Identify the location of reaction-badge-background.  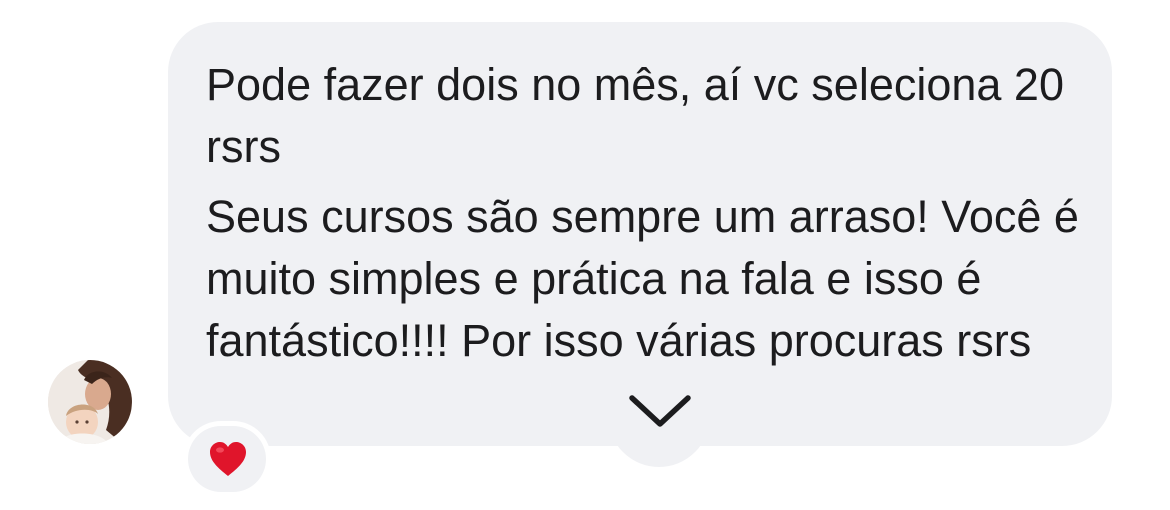
(227, 459).